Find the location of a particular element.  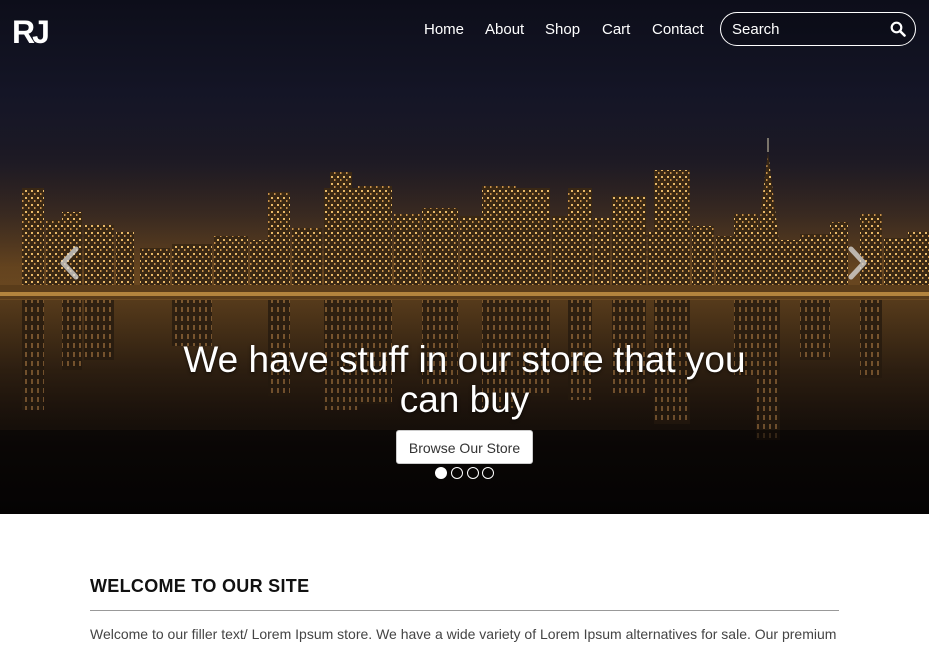

chevron-right-icon is located at coordinates (858, 263).